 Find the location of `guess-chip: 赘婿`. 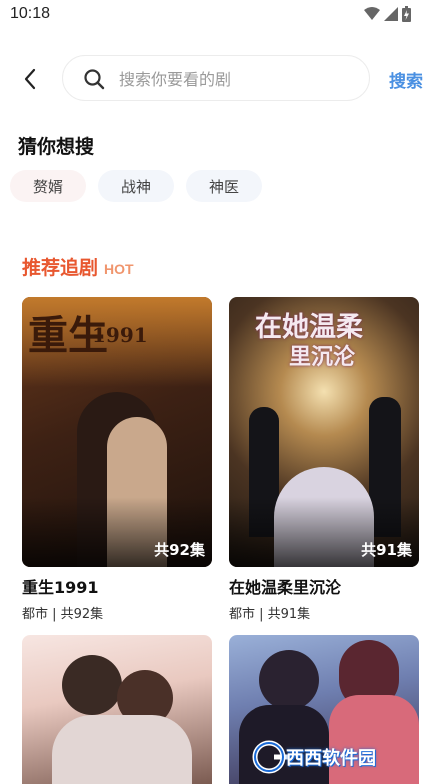

guess-chip: 赘婿 is located at coordinates (48, 186).